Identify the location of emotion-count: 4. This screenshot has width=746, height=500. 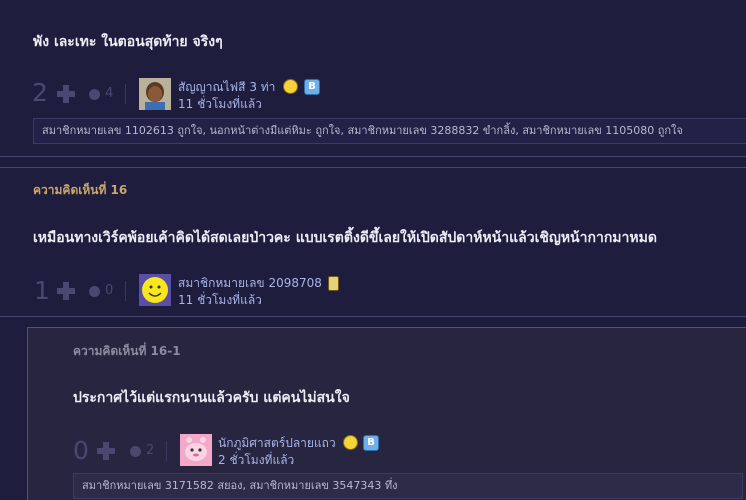
(109, 93).